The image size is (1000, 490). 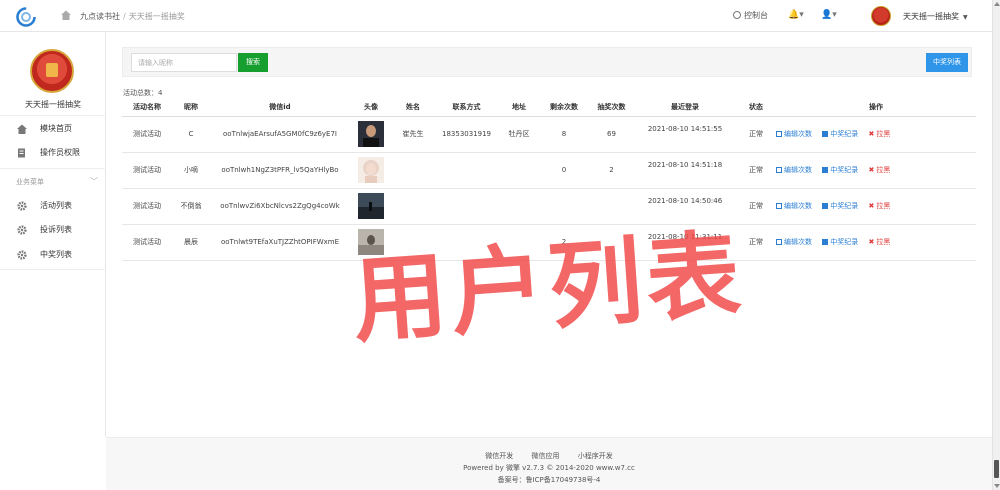 What do you see at coordinates (184, 62) in the screenshot?
I see `search-input` at bounding box center [184, 62].